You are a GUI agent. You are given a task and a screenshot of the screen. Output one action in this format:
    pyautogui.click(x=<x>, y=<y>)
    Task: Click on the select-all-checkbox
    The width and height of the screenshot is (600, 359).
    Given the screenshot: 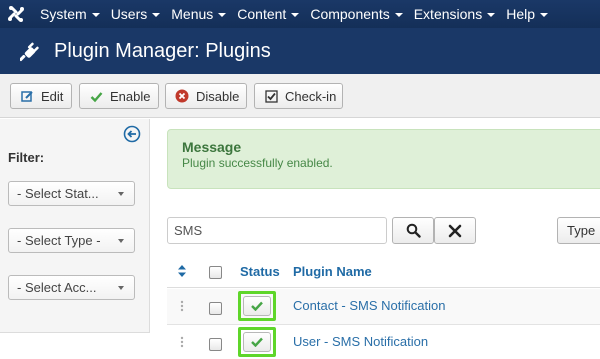 What is the action you would take?
    pyautogui.click(x=215, y=272)
    